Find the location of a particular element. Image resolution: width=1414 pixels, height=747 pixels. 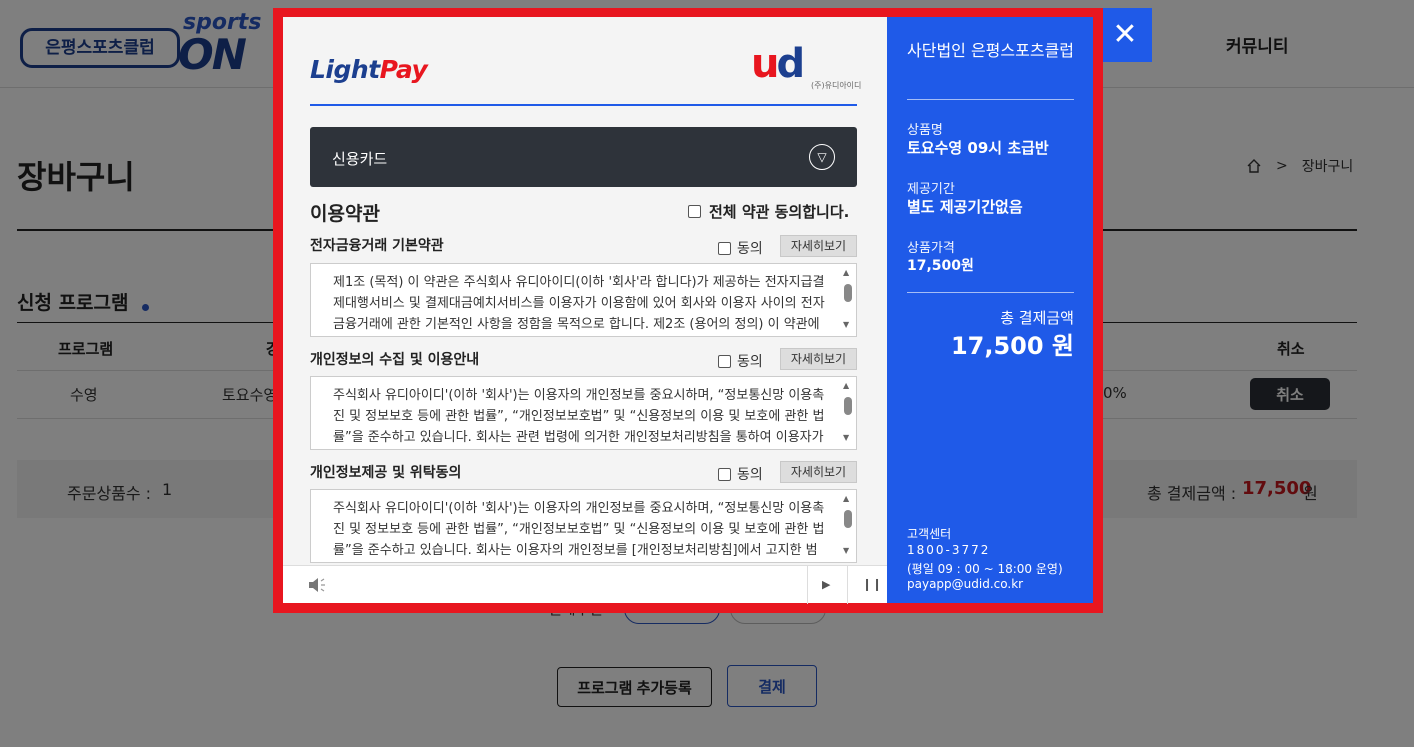

udid-logo: ud is located at coordinates (778, 64).